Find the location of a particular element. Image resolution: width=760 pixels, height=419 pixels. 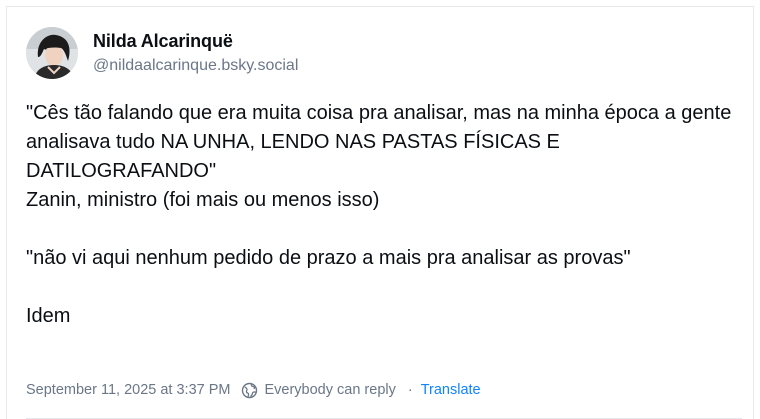

author-handle: @nildaalcarinque.bsky.social is located at coordinates (195, 66).